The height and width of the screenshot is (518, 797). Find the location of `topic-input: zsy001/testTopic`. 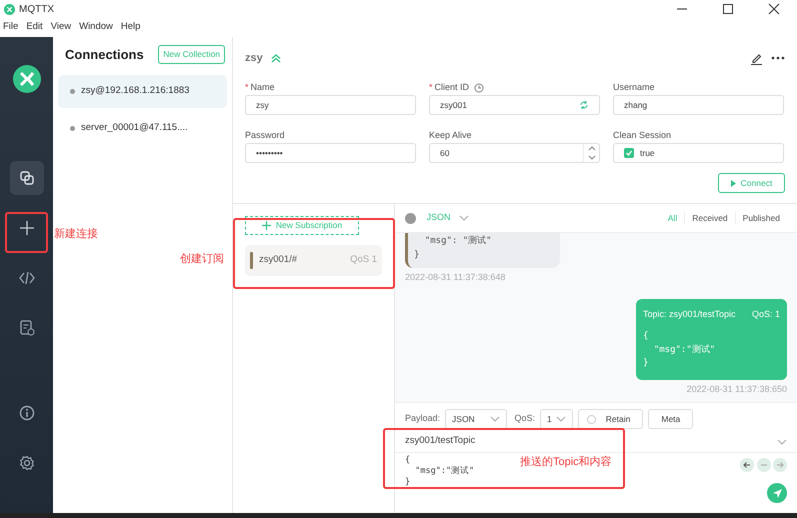

topic-input: zsy001/testTopic is located at coordinates (596, 442).